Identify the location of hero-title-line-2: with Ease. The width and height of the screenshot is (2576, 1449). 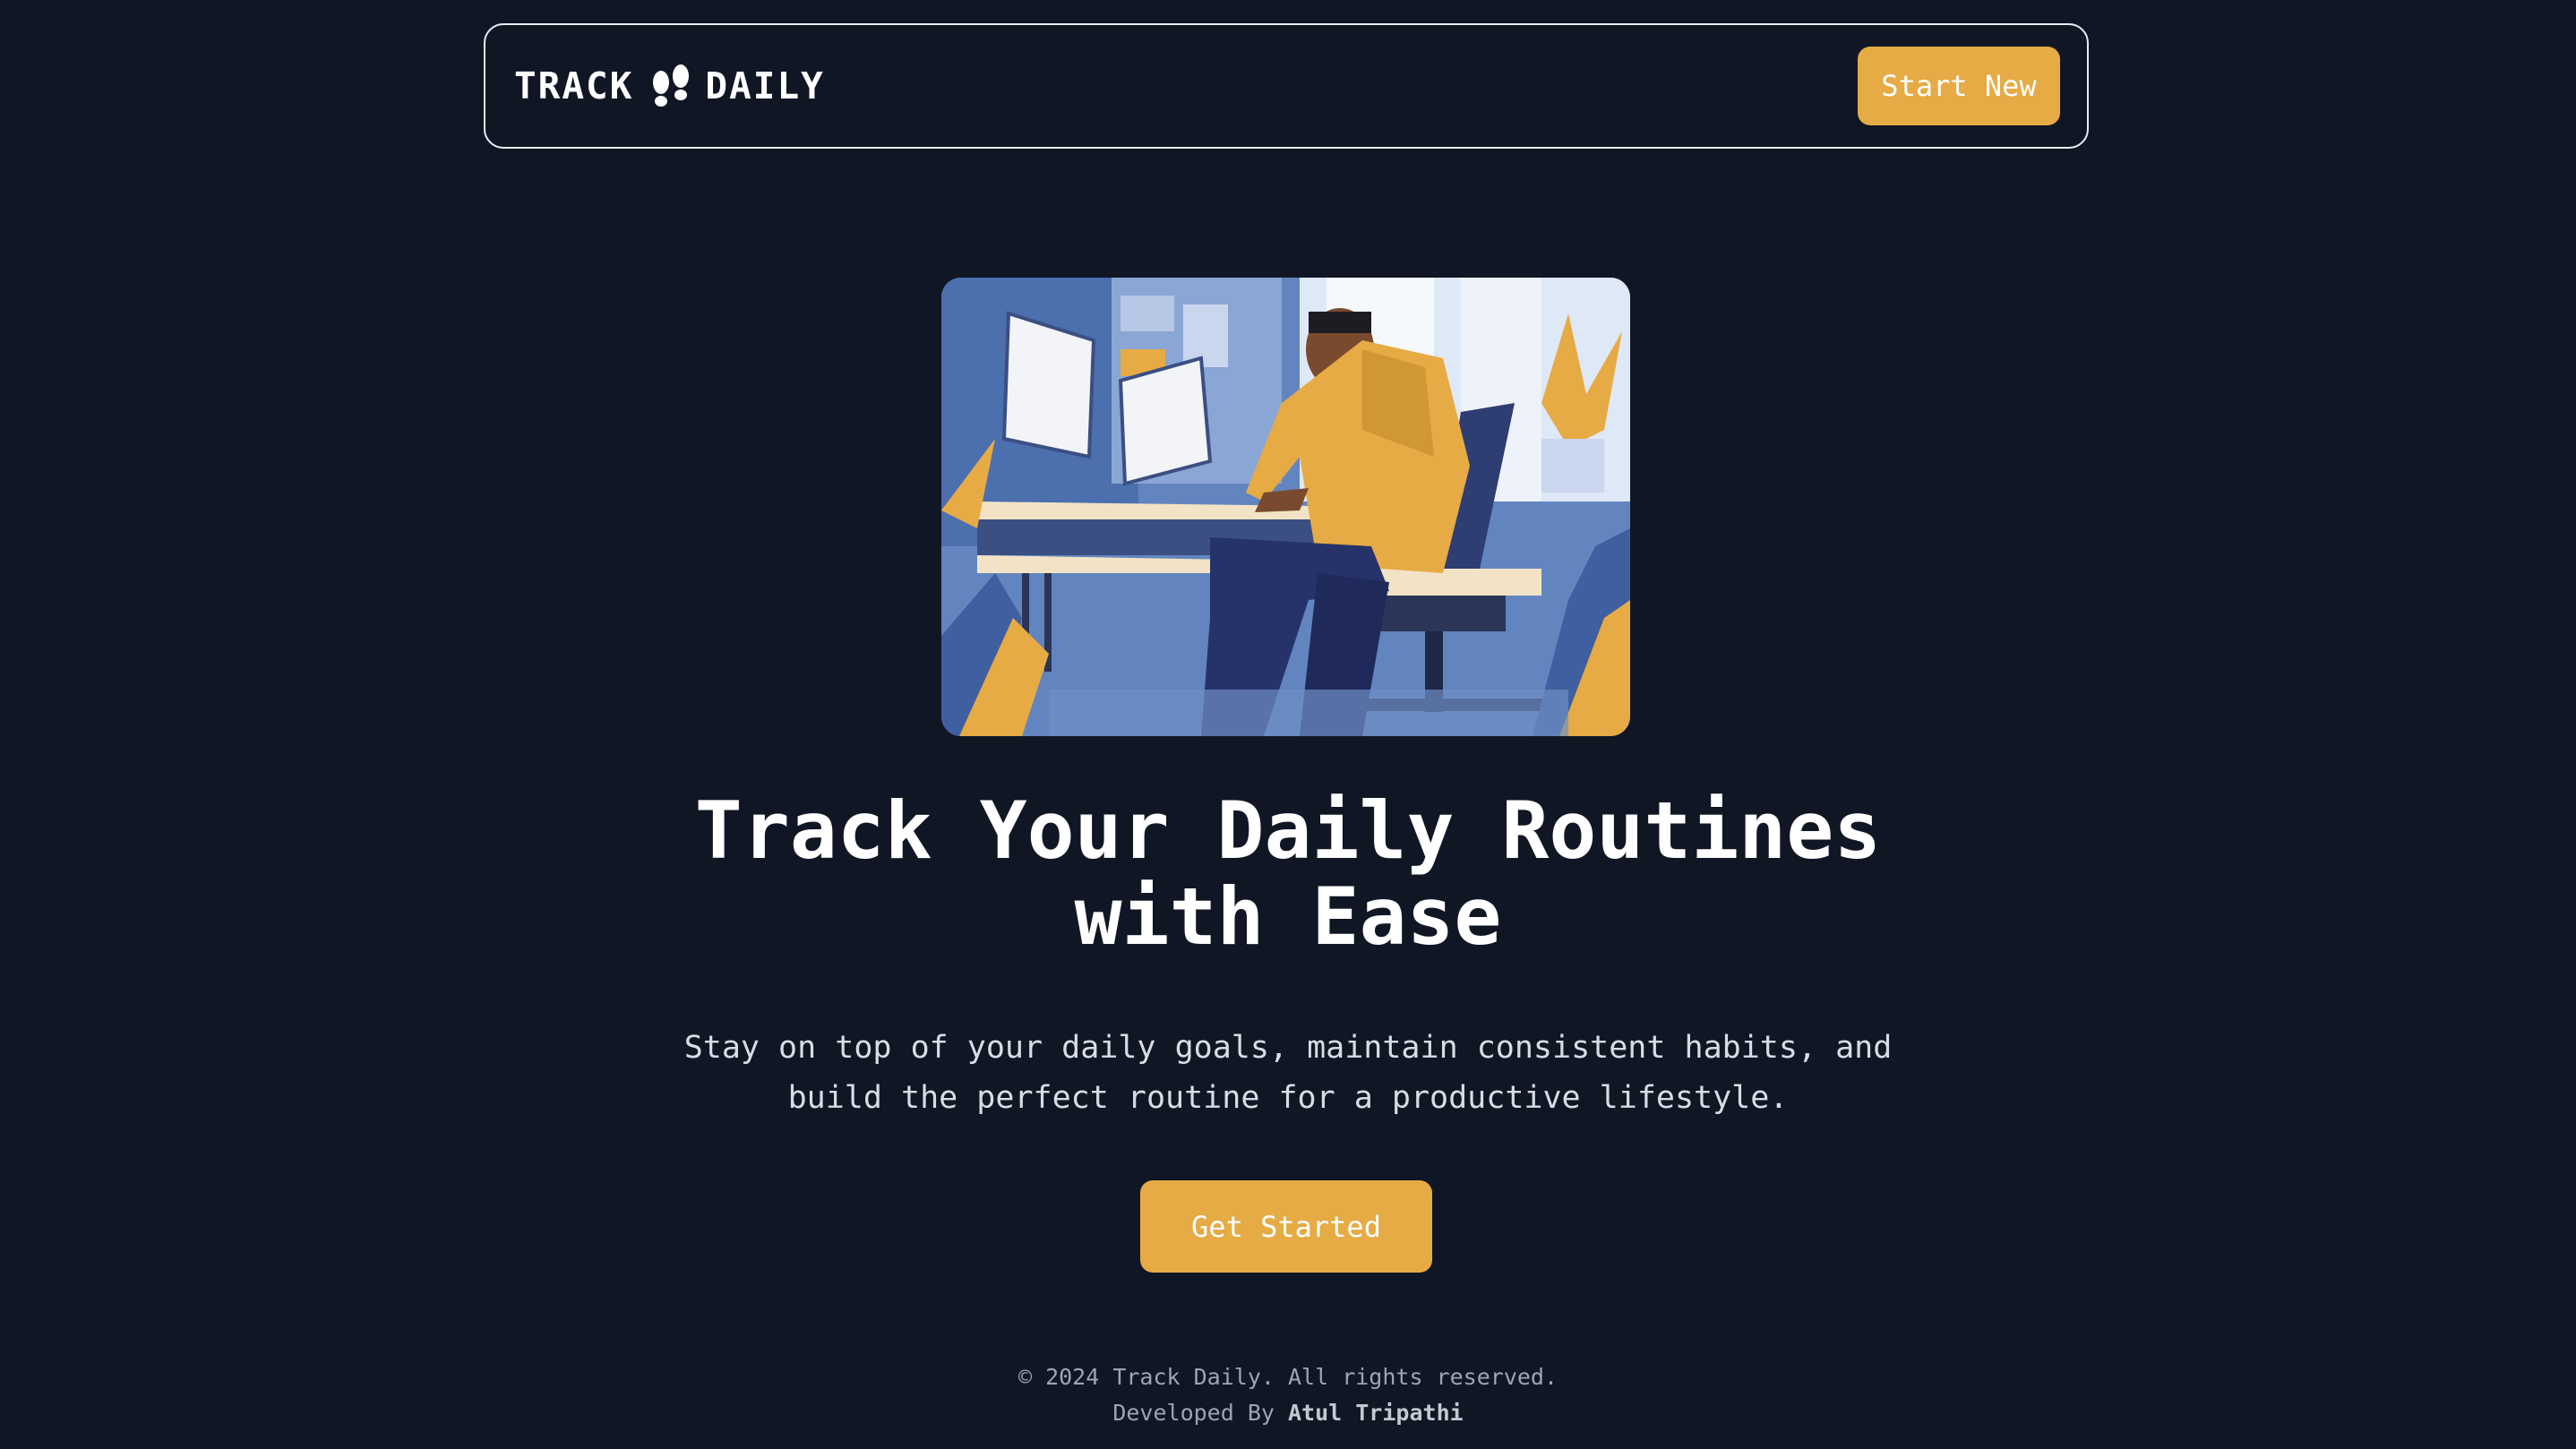
(1288, 917).